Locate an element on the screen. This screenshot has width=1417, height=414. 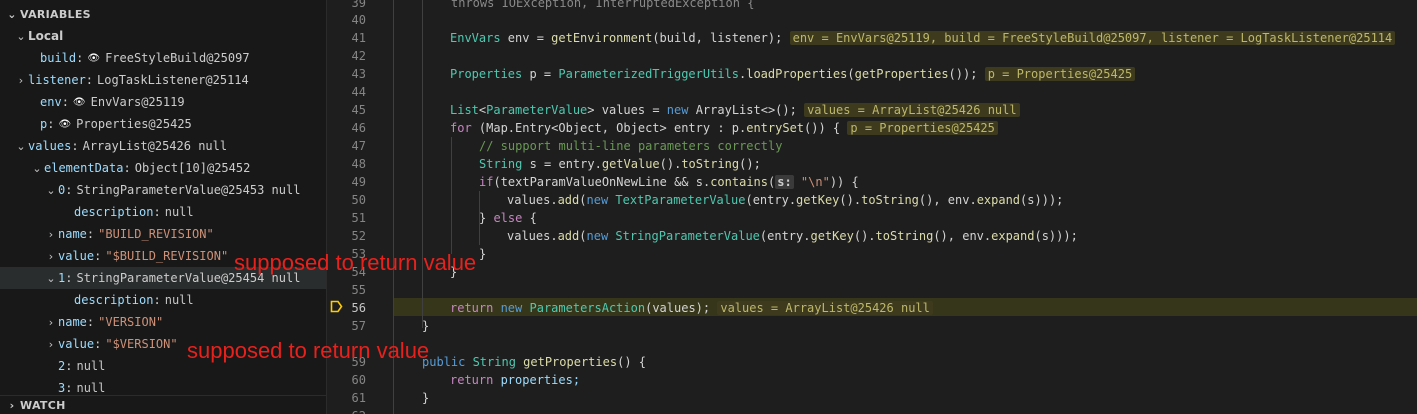
variable-row: ›build:👁FreeStyleBuild@25097 is located at coordinates (163, 58).